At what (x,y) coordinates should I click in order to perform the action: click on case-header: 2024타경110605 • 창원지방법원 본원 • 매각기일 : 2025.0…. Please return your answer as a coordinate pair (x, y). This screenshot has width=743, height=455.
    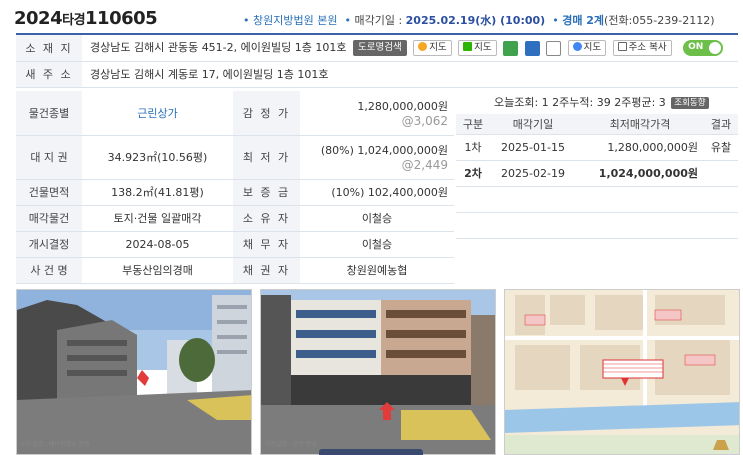
    Looking at the image, I should click on (371, 17).